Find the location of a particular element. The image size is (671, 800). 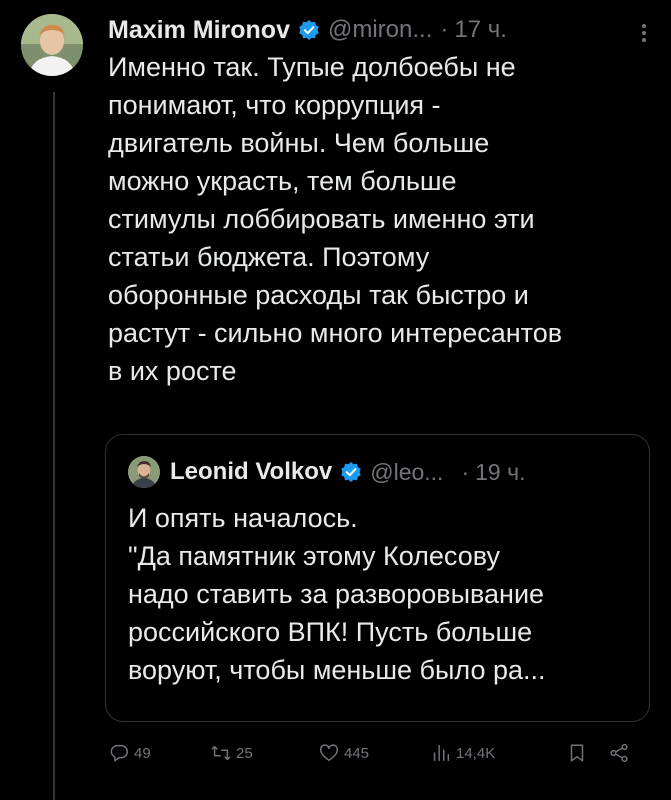

tweet-text-line: Именно так. Тупые долбоебы не is located at coordinates (312, 67).